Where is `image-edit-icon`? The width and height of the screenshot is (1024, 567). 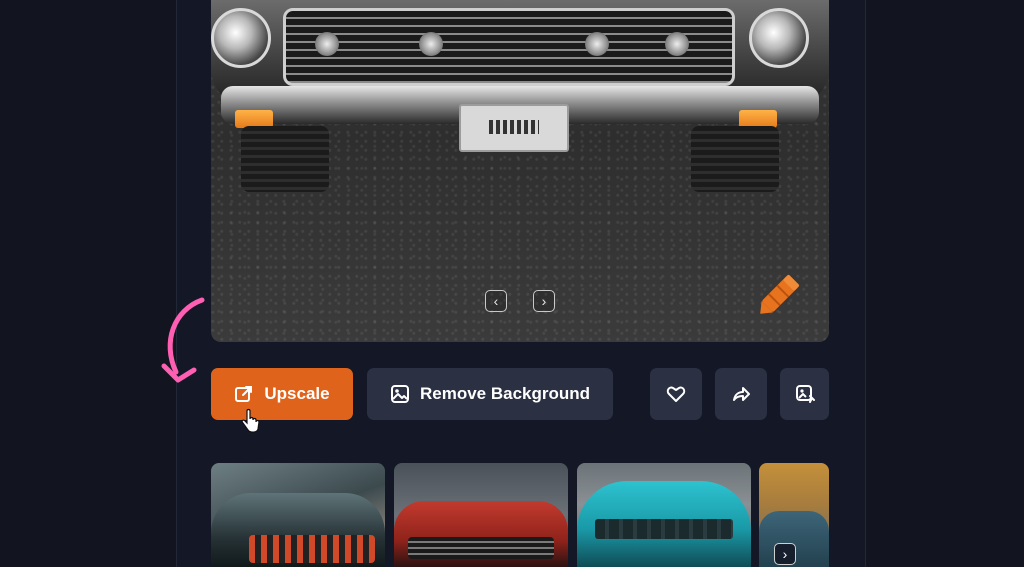
image-edit-icon is located at coordinates (805, 394).